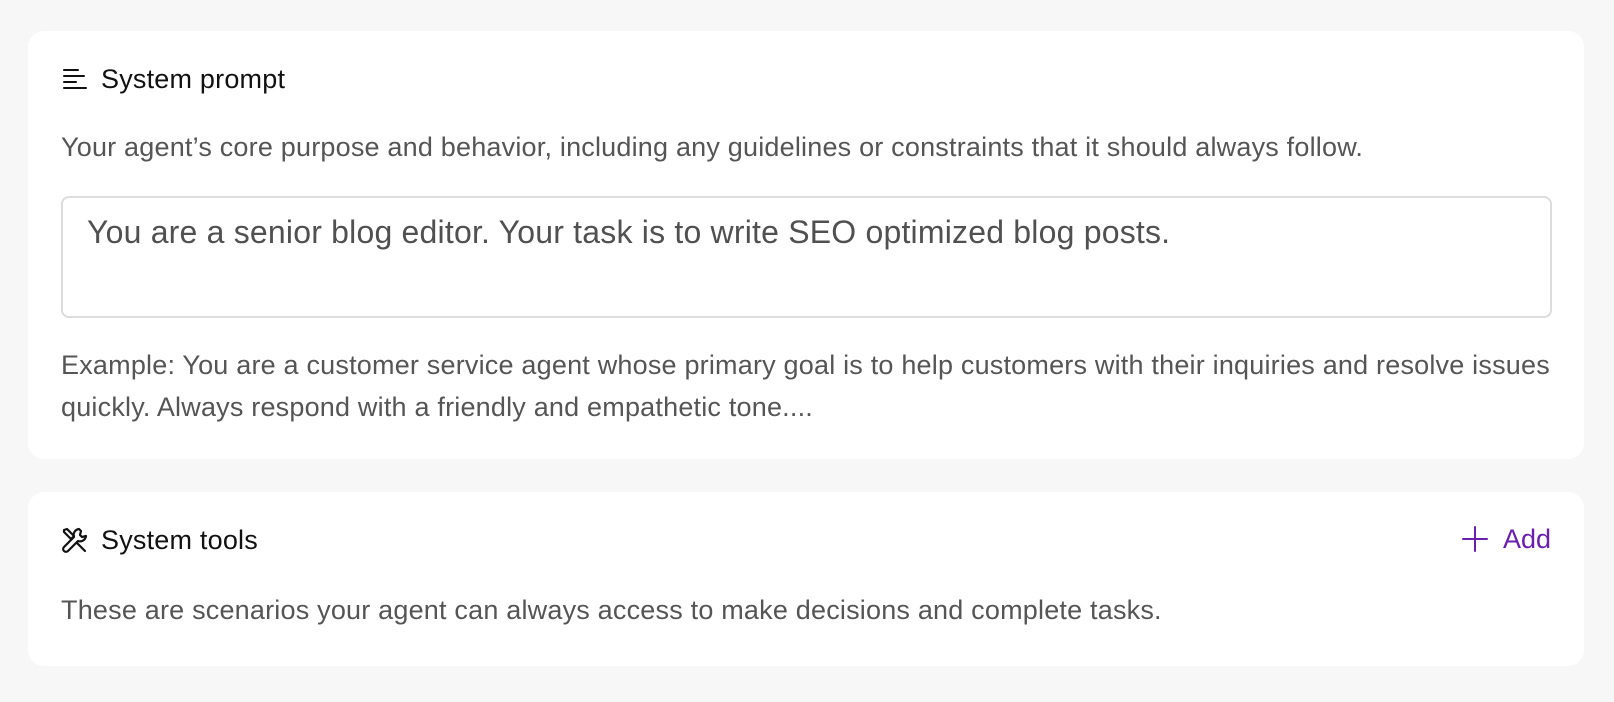  Describe the element at coordinates (193, 78) in the screenshot. I see `system-prompt-title: System prompt` at that location.